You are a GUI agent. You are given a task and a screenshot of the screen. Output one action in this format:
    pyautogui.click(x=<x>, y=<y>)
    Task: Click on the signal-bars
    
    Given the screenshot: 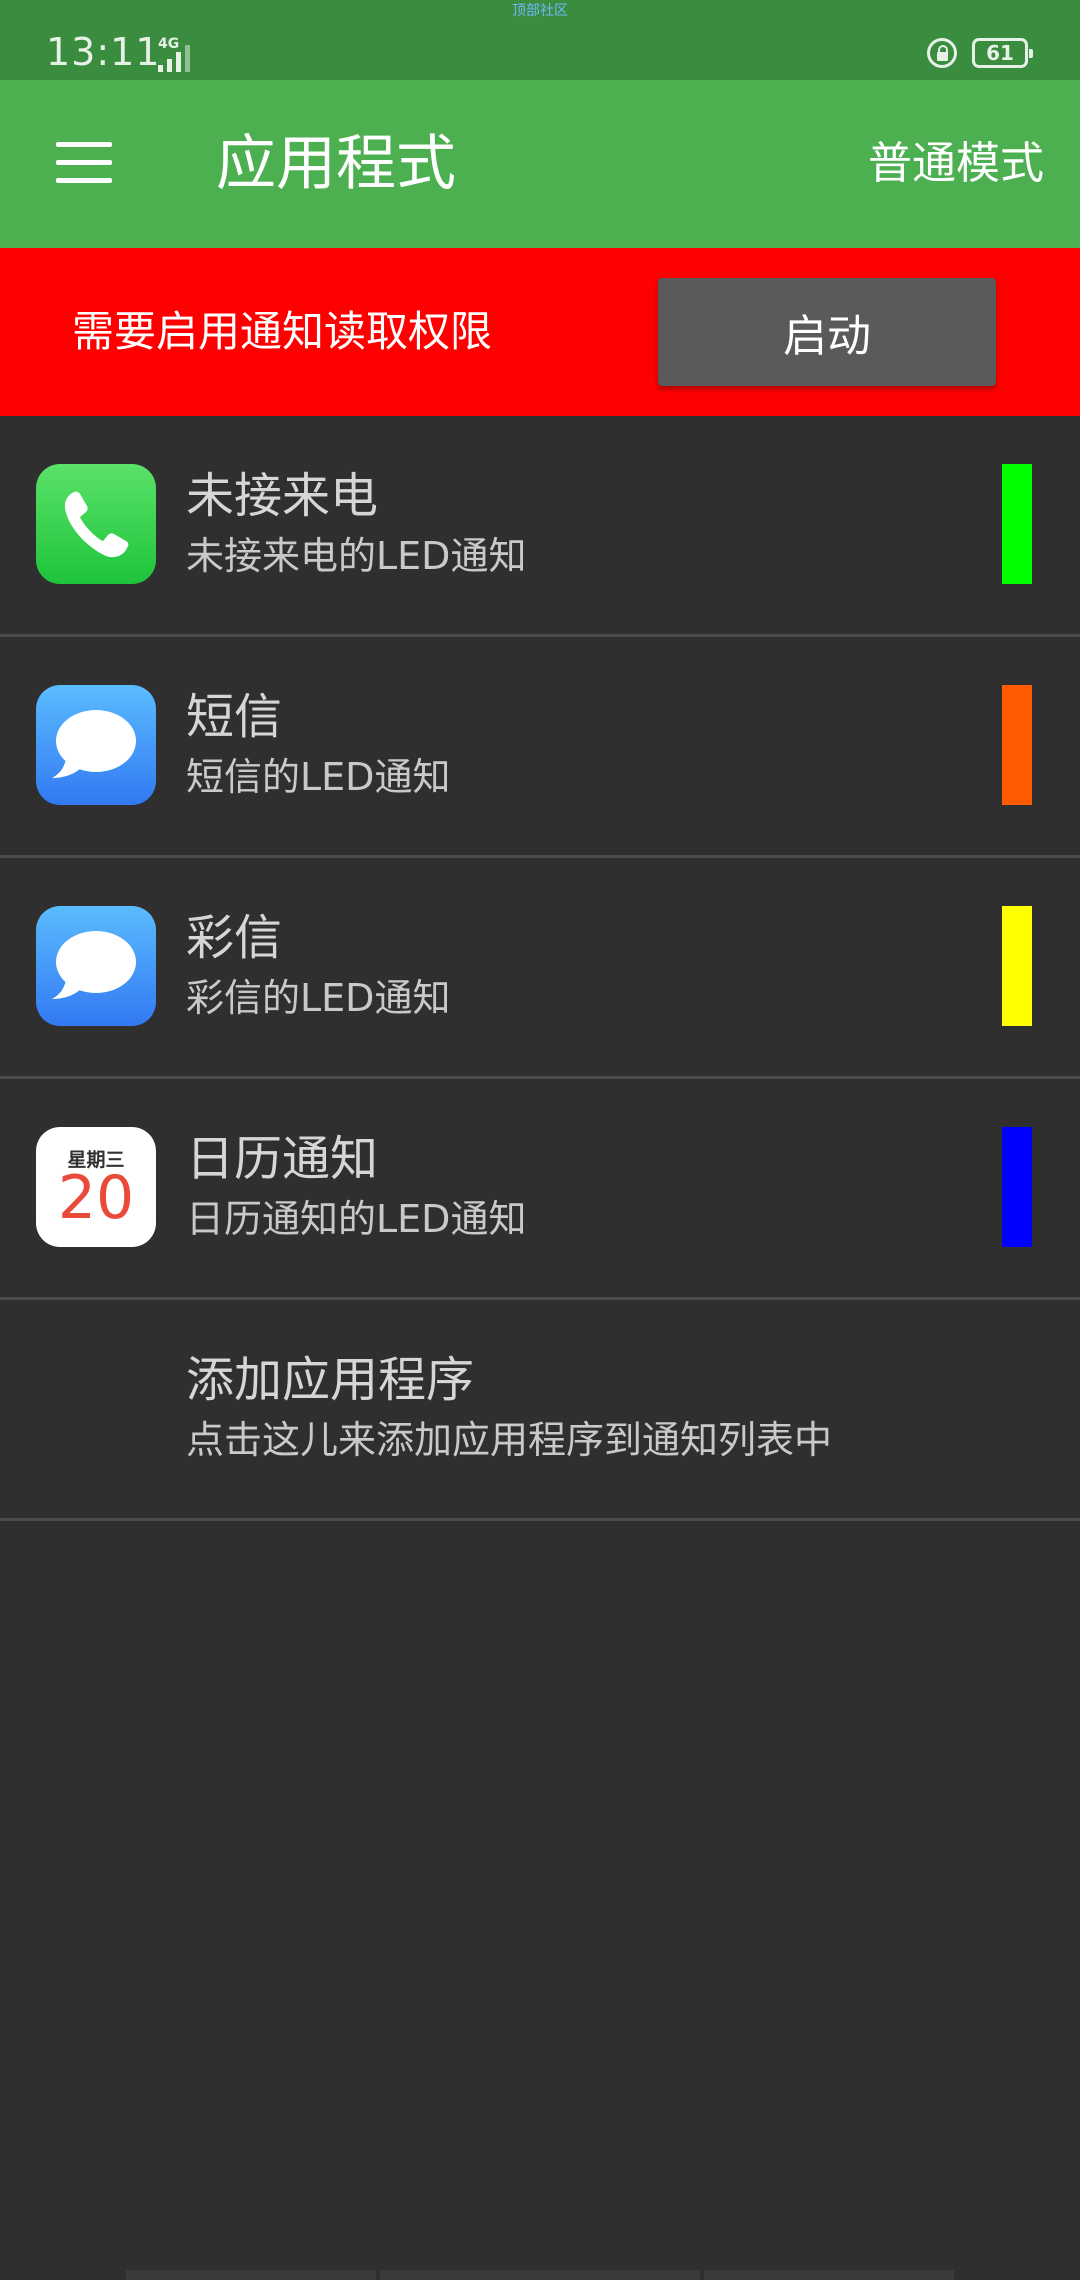 What is the action you would take?
    pyautogui.click(x=178, y=58)
    